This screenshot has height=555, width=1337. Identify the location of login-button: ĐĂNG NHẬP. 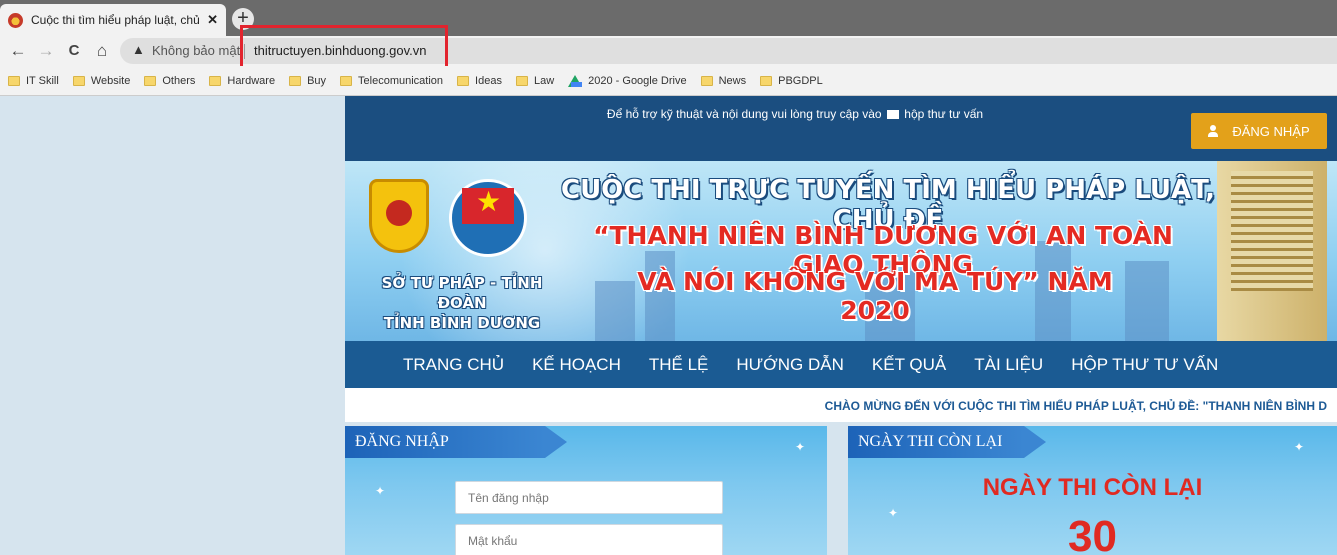
(1259, 131).